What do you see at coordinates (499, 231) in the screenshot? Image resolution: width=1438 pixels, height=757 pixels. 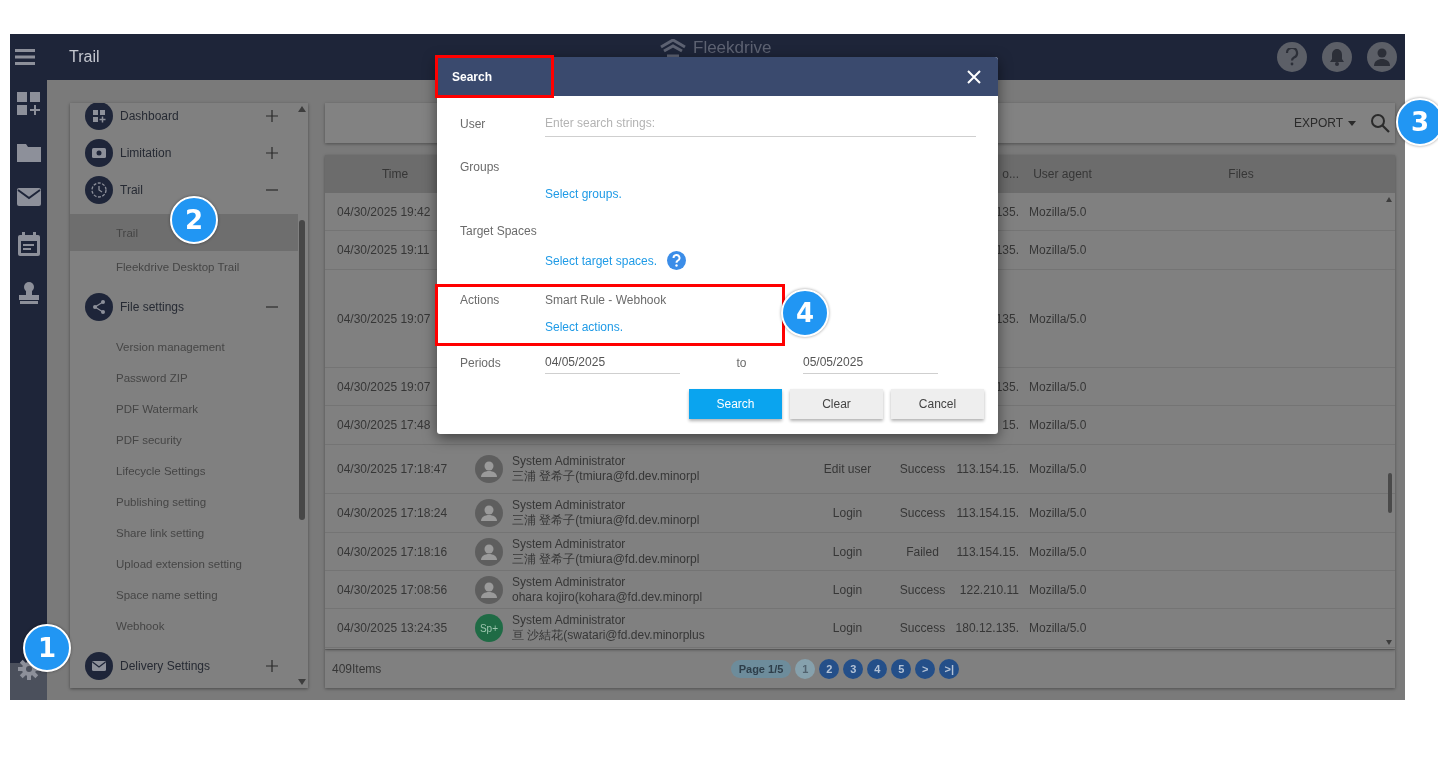 I see `field-label: Target Spaces` at bounding box center [499, 231].